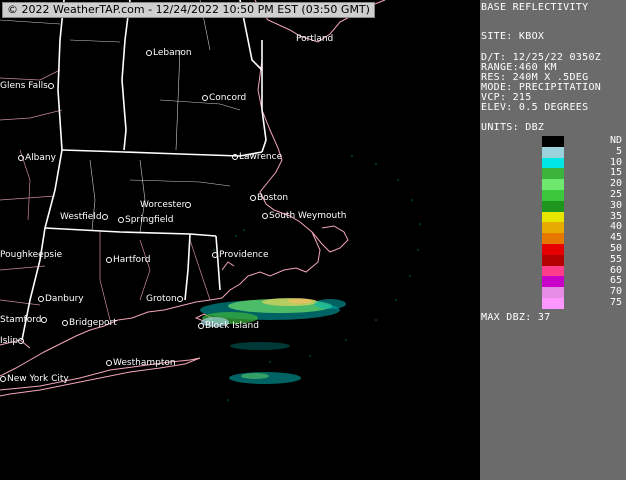 The height and width of the screenshot is (480, 626). I want to click on legend-label: 65, so click(615, 281).